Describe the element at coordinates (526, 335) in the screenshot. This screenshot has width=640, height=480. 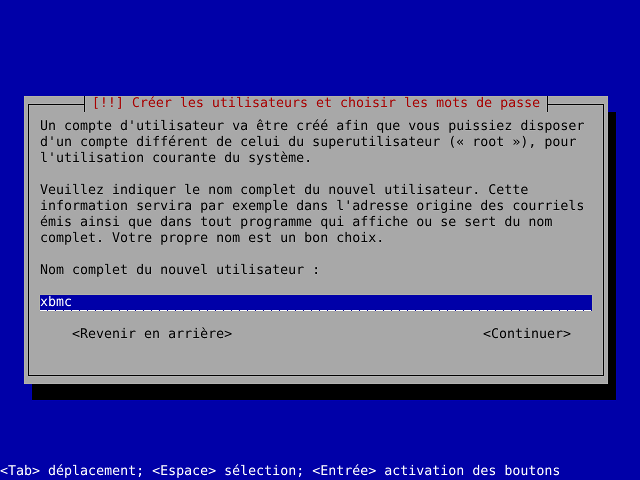
I see `continue-button: <Continuer>` at that location.